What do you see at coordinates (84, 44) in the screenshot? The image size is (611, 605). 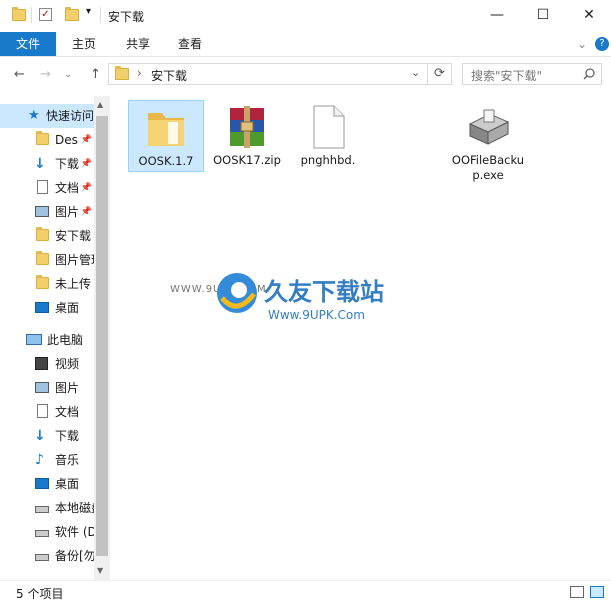 I see `tab-home: 主页` at bounding box center [84, 44].